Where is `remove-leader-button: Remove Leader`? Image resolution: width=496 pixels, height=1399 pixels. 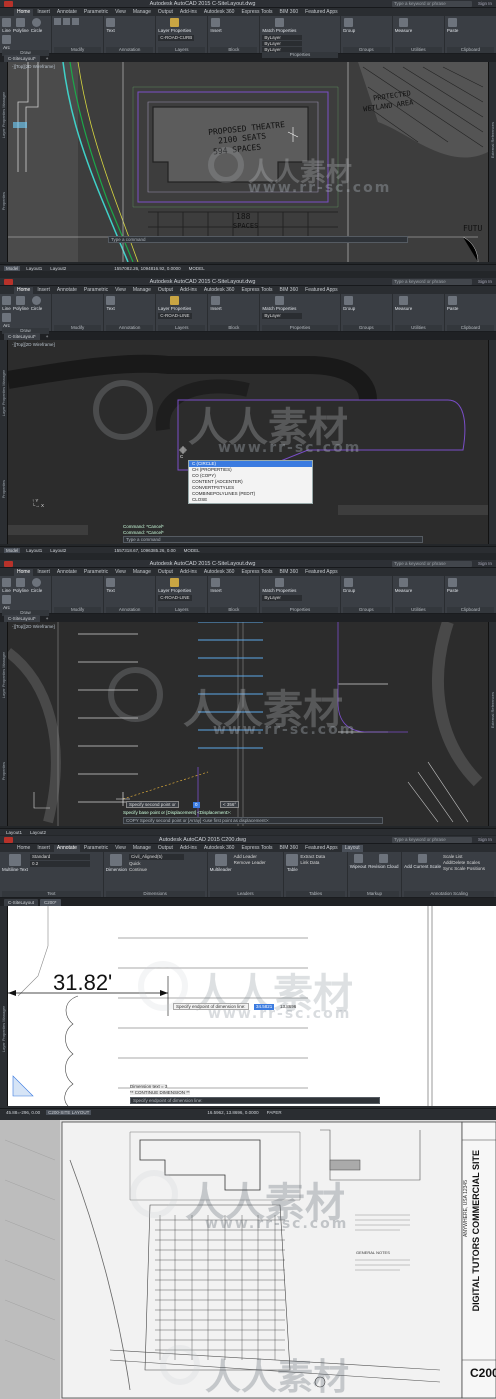
remove-leader-button: Remove Leader is located at coordinates (250, 862).